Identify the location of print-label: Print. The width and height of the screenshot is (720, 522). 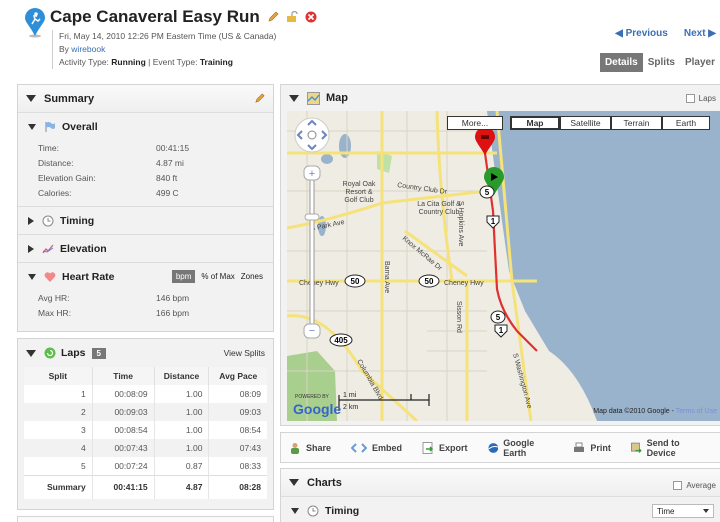
(600, 447).